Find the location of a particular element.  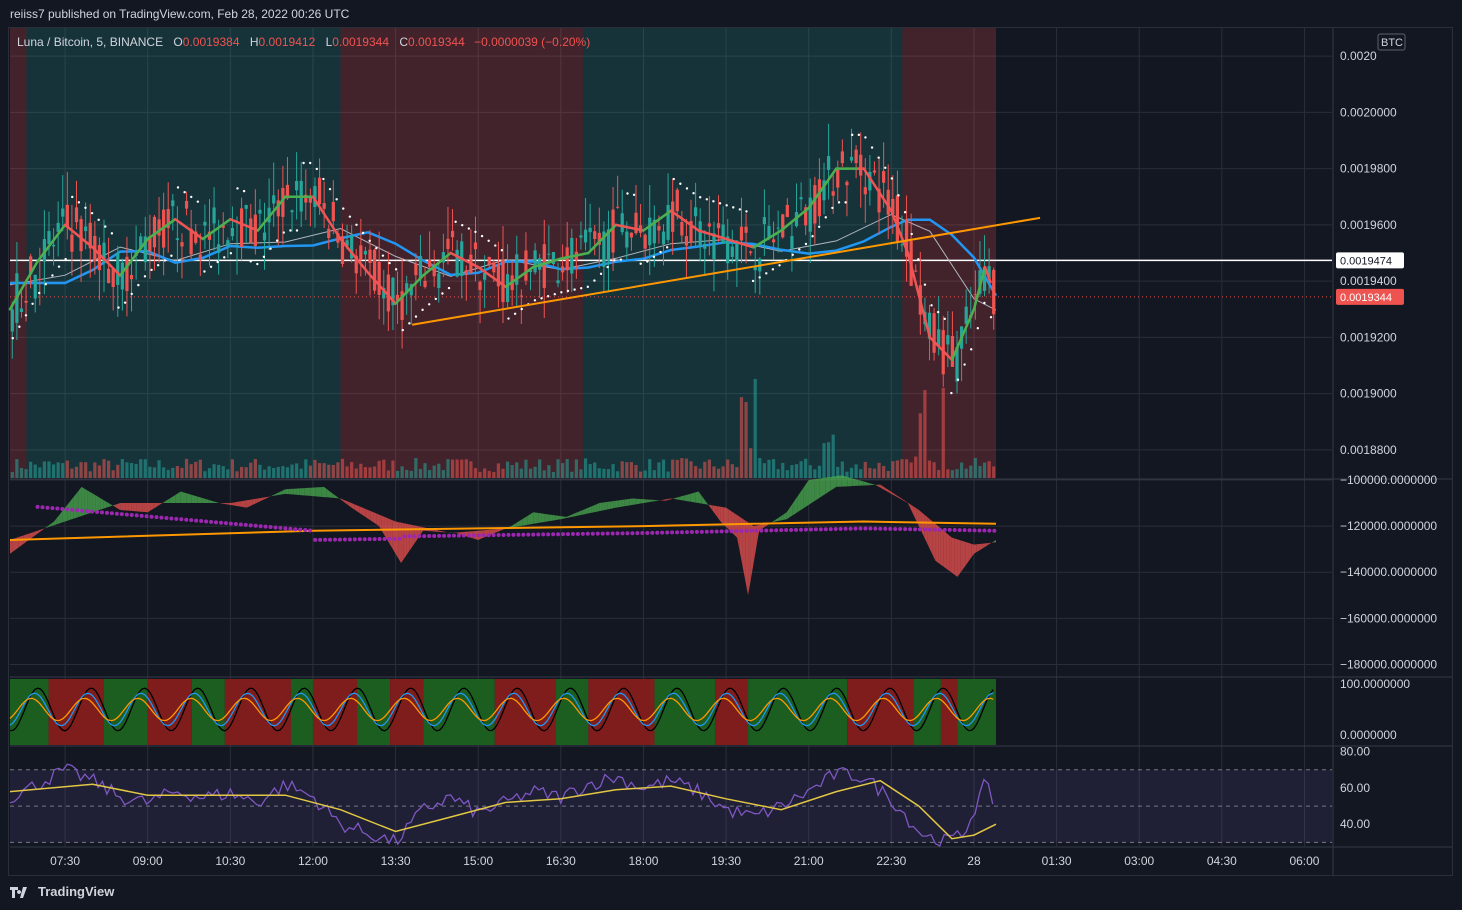

symbol-title: Luna / Bitcoin, 5, BINANCE is located at coordinates (90, 42).